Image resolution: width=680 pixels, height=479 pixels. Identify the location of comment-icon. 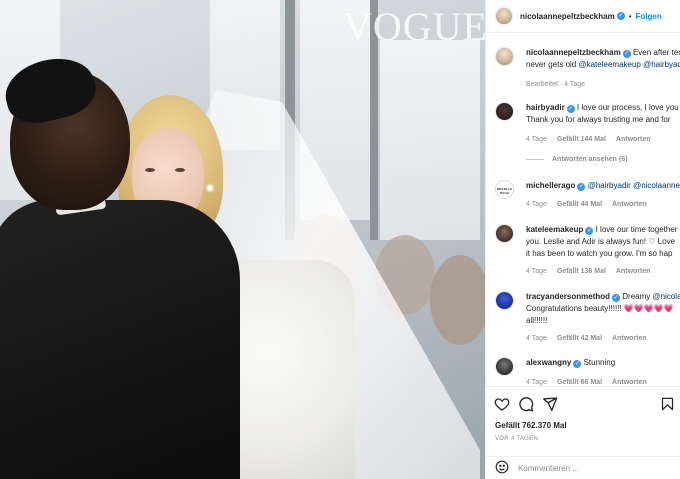
(526, 404).